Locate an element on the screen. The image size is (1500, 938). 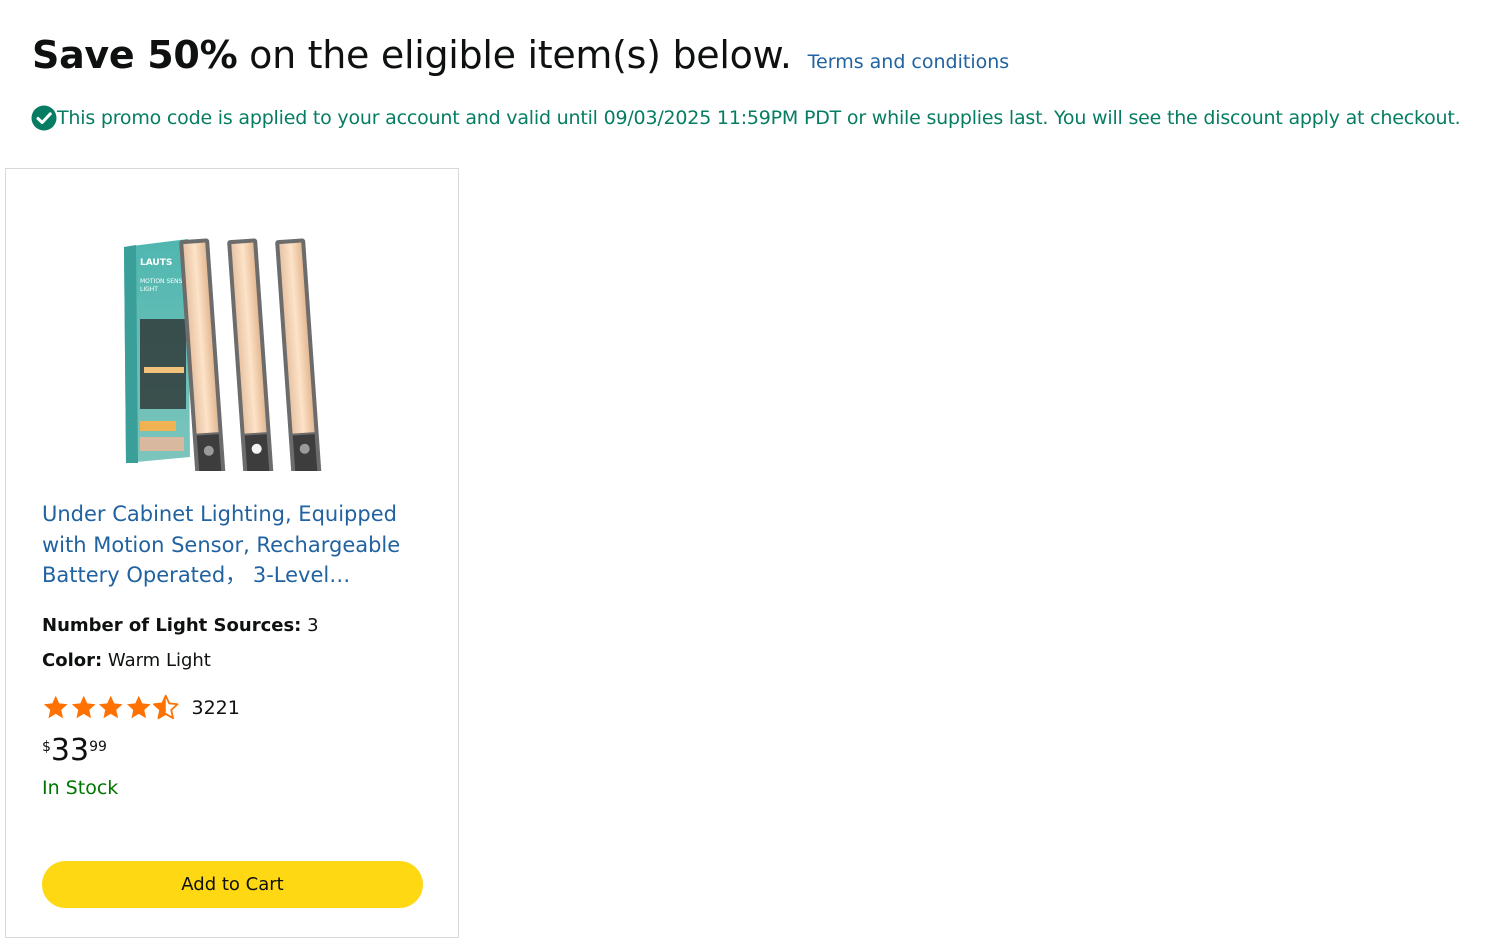
spec-value: Warm Light is located at coordinates (159, 660).